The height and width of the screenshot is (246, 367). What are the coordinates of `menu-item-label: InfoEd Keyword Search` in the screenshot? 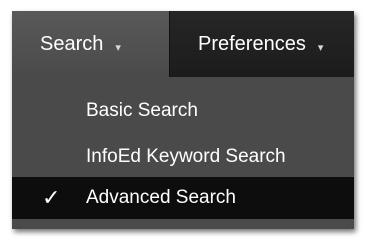 It's located at (186, 156).